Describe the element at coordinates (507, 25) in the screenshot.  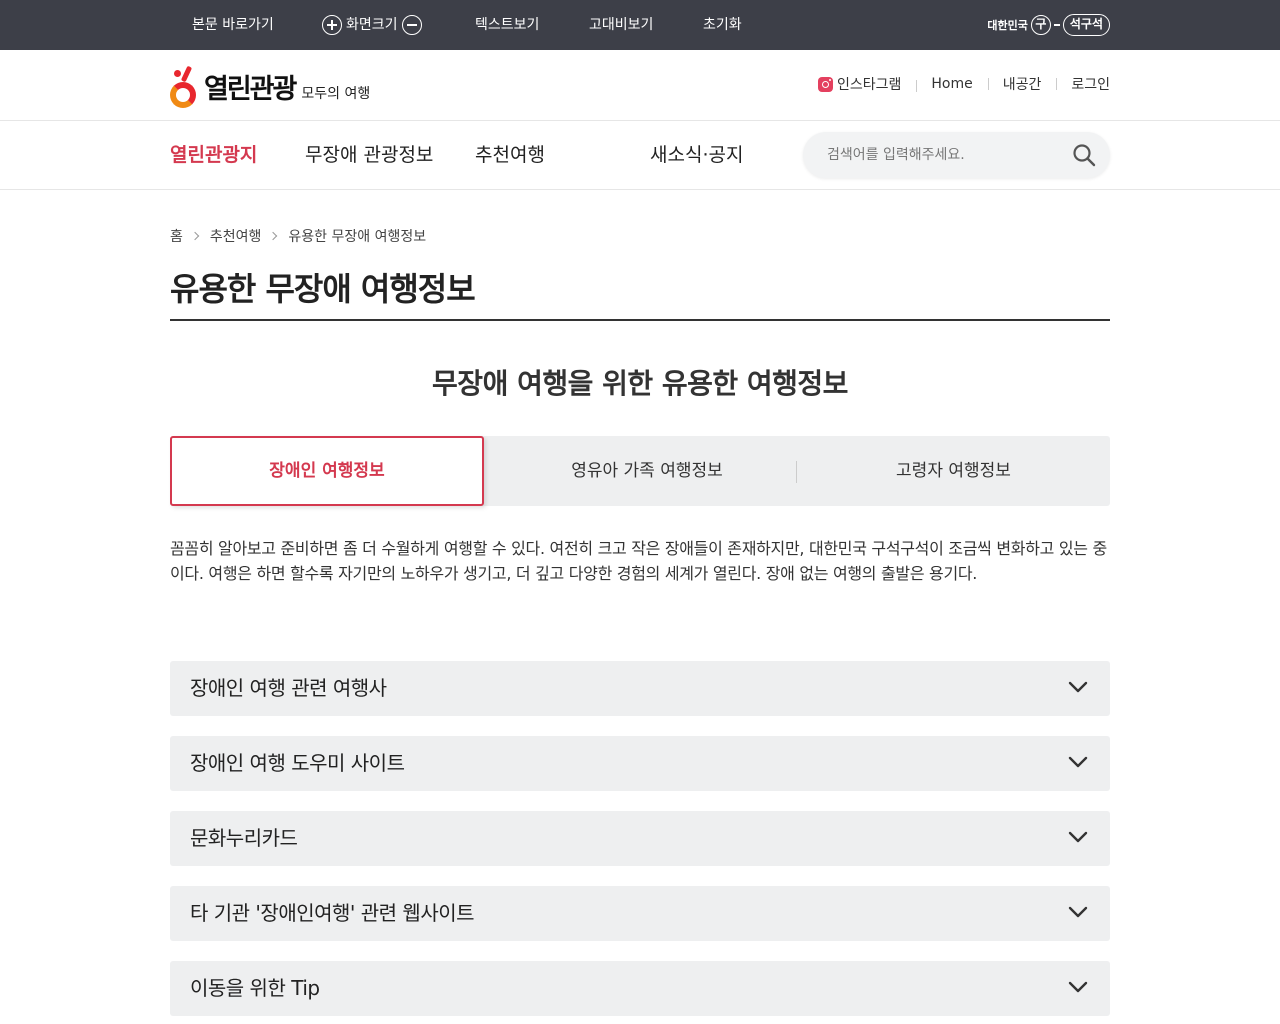
I see `text-view-button: 텍스트보기` at that location.